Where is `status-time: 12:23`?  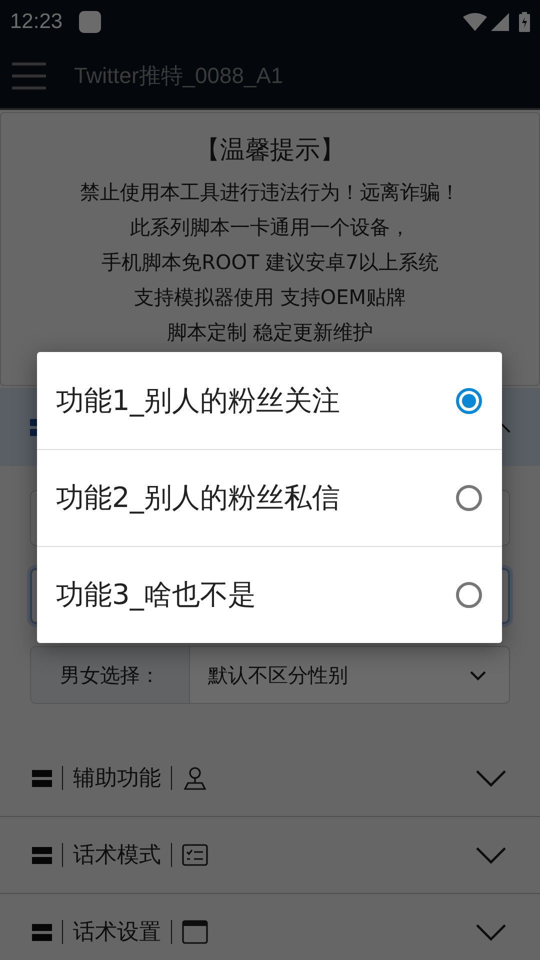 status-time: 12:23 is located at coordinates (36, 22).